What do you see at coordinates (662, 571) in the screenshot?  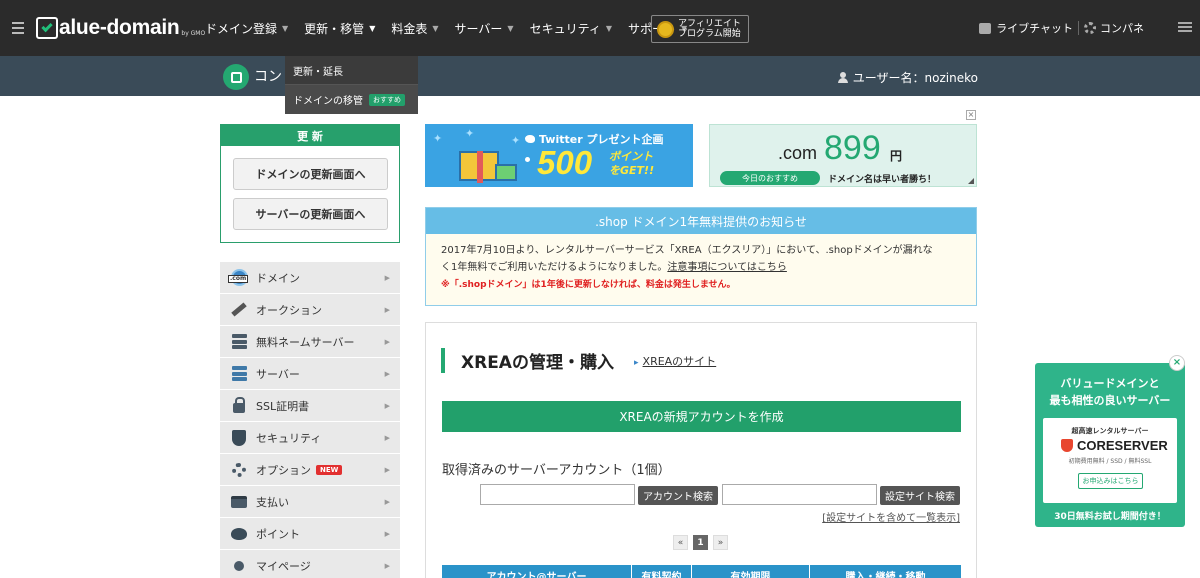 I see `column-header-paid: 有料契約` at bounding box center [662, 571].